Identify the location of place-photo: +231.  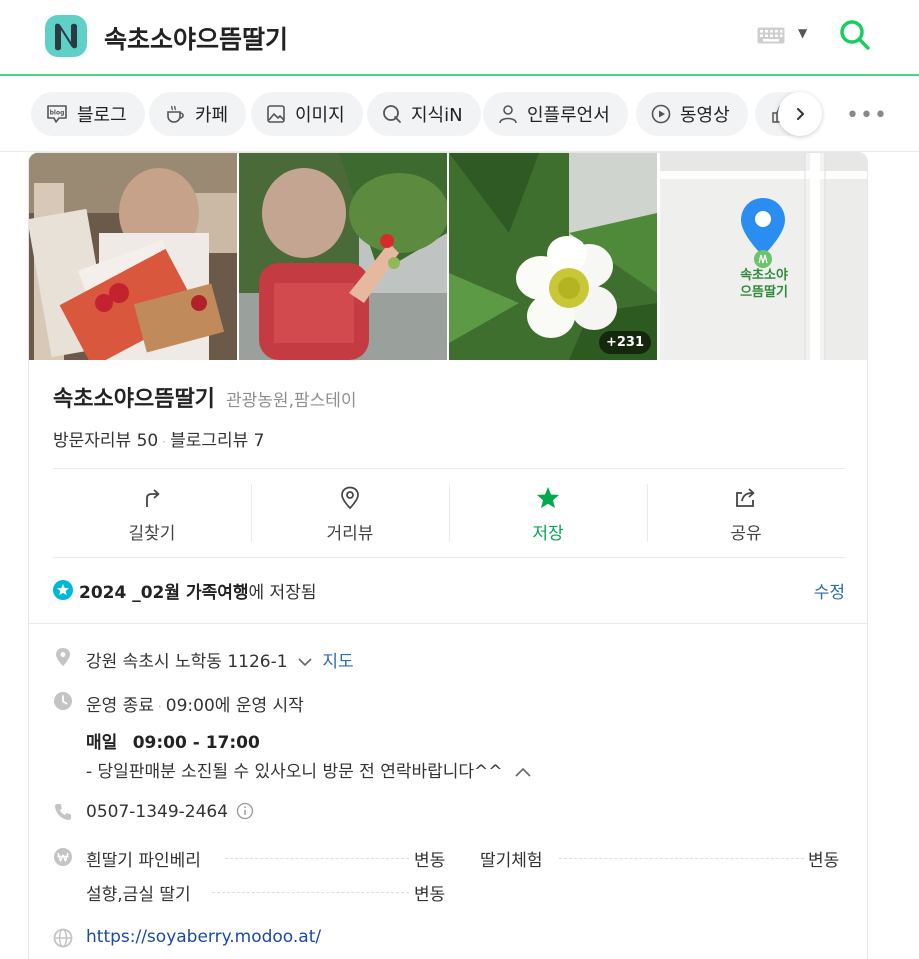
(553, 256).